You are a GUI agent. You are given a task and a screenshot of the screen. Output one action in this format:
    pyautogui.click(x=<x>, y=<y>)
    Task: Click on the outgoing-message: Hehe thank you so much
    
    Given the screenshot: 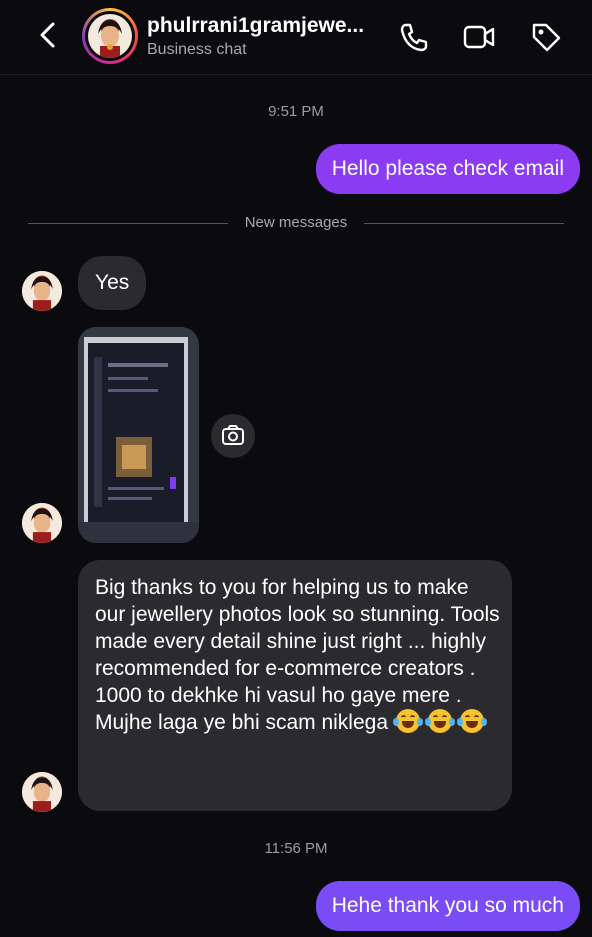 What is the action you would take?
    pyautogui.click(x=447, y=906)
    